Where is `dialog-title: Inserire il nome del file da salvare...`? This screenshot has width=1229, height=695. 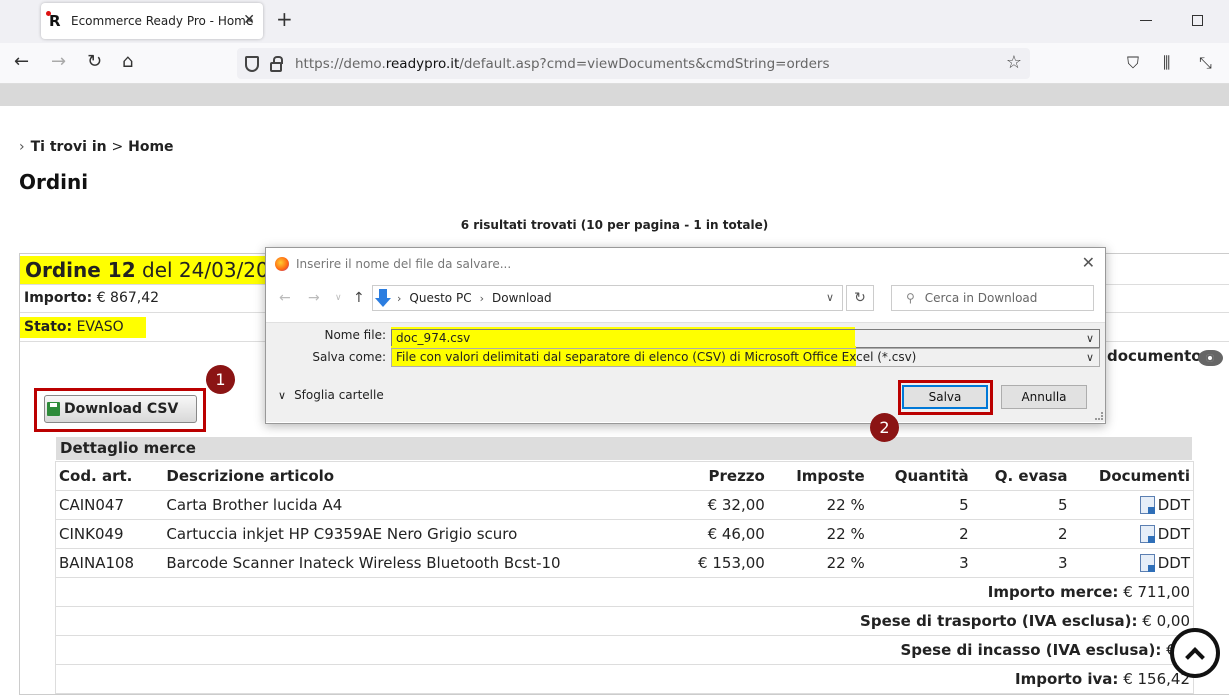
dialog-title: Inserire il nome del file da salvare... is located at coordinates (404, 264).